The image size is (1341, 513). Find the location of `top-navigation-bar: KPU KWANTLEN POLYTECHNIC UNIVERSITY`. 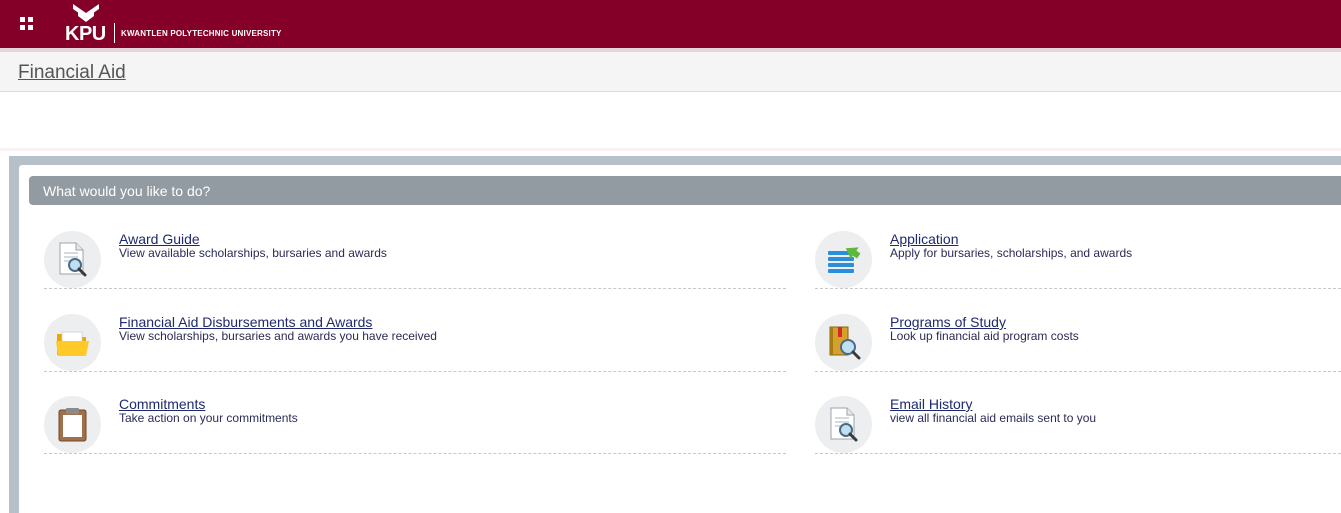

top-navigation-bar: KPU KWANTLEN POLYTECHNIC UNIVERSITY is located at coordinates (670, 24).